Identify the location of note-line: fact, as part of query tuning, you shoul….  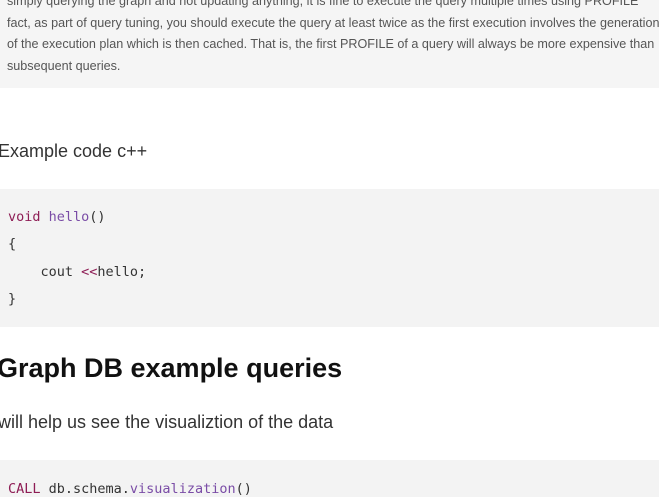
(333, 22).